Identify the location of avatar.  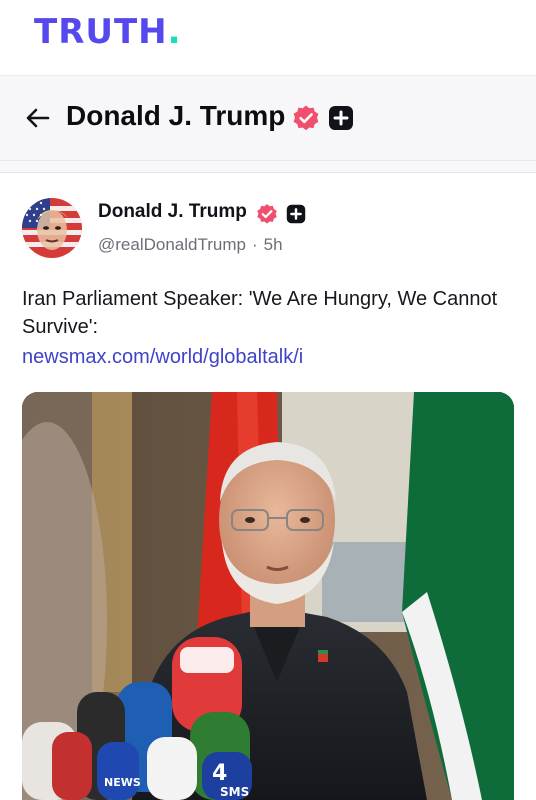
(52, 228).